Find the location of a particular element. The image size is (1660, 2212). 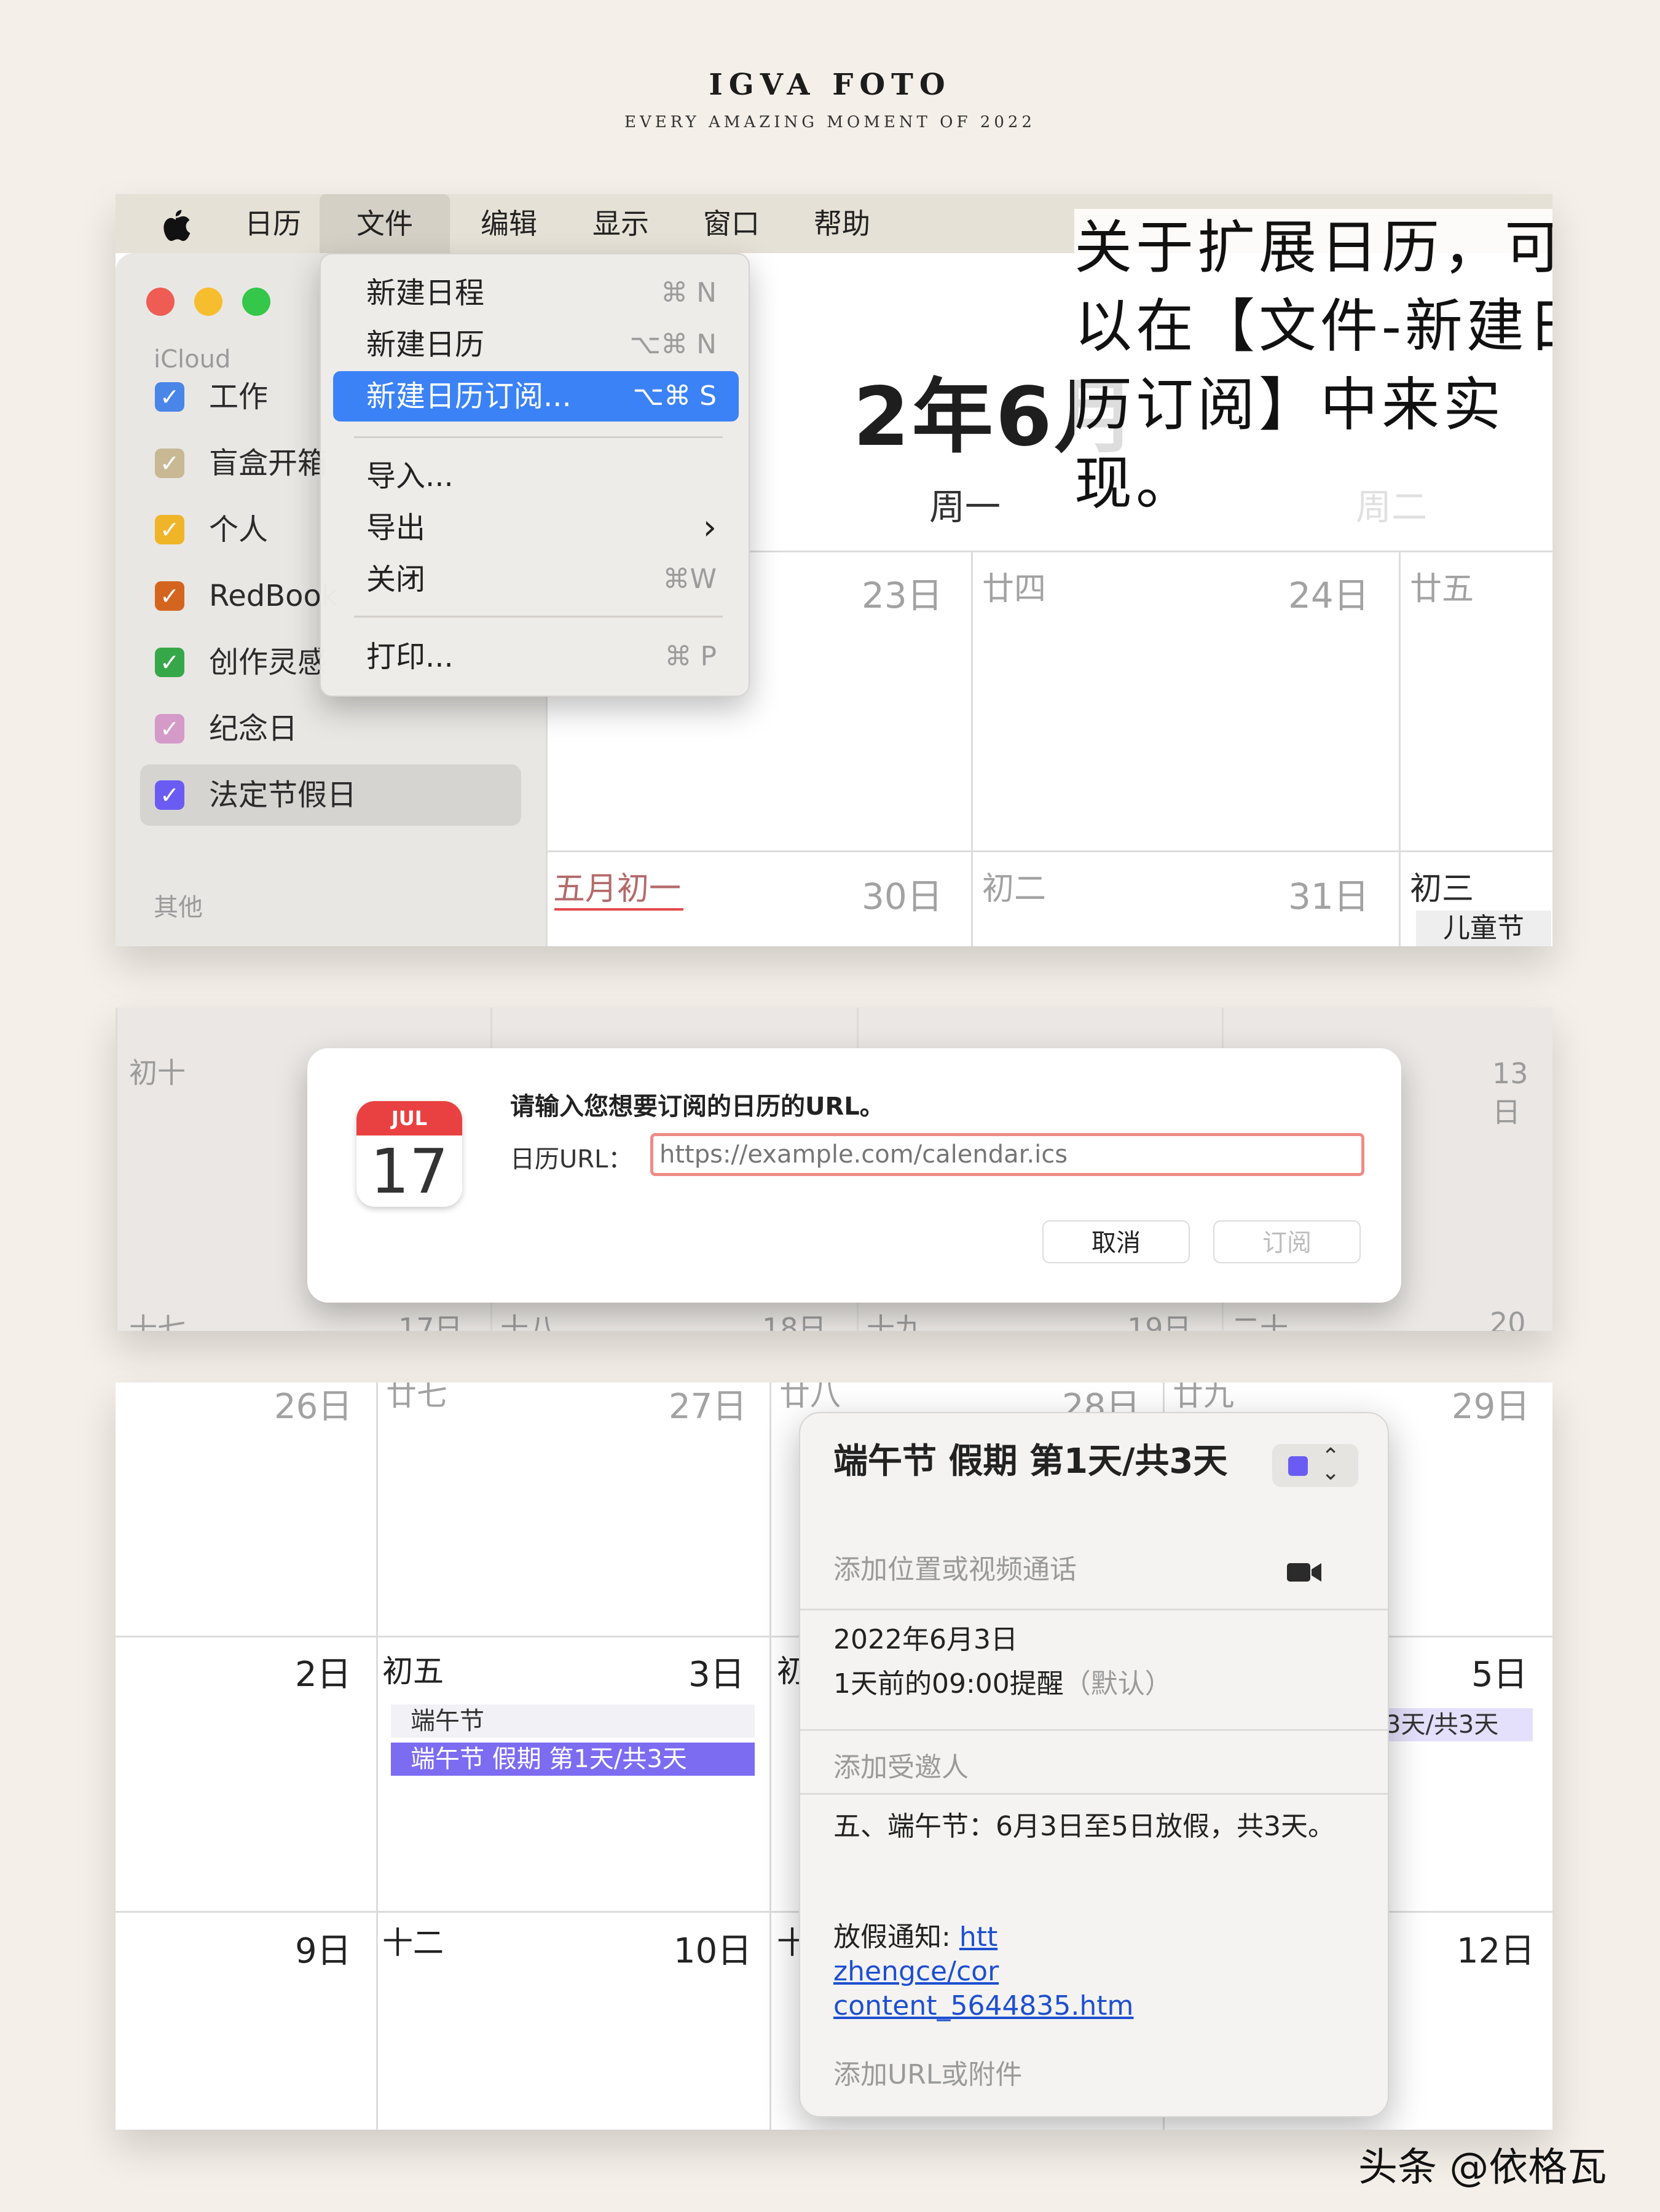

notice-link: zhengce/cor is located at coordinates (916, 1972).